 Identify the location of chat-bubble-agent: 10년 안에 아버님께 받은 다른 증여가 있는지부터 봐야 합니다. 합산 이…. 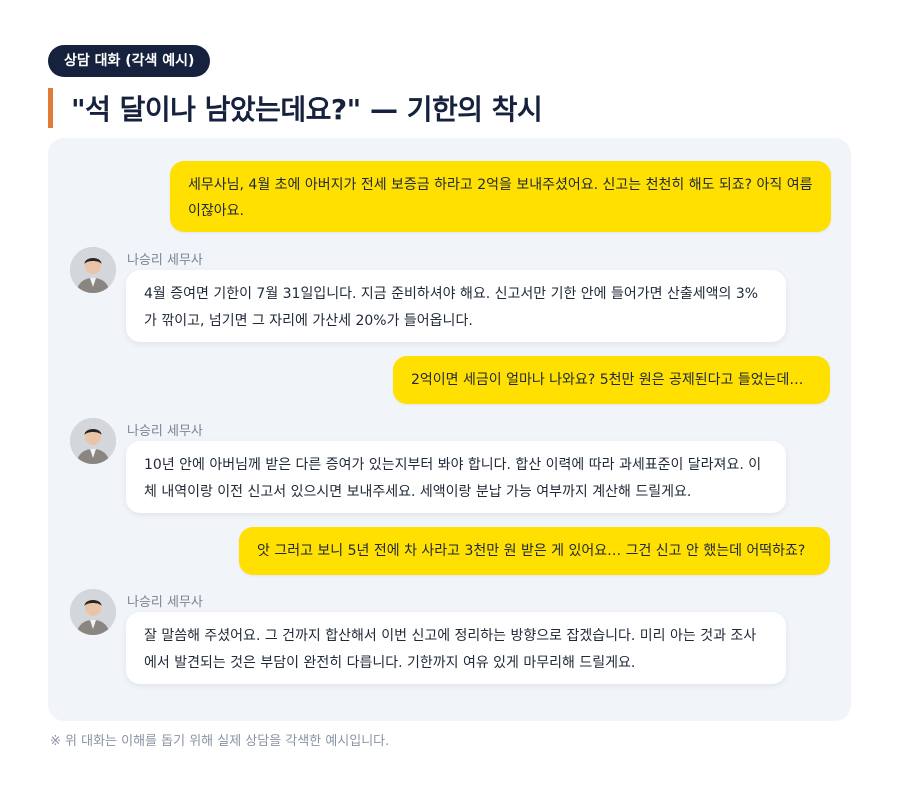
(456, 477).